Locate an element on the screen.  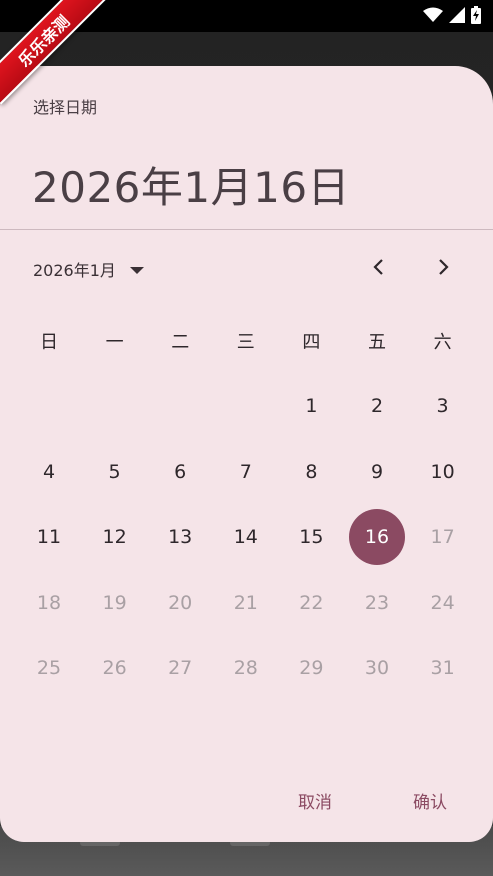
calendar-day-disabled: 21 is located at coordinates (245, 603).